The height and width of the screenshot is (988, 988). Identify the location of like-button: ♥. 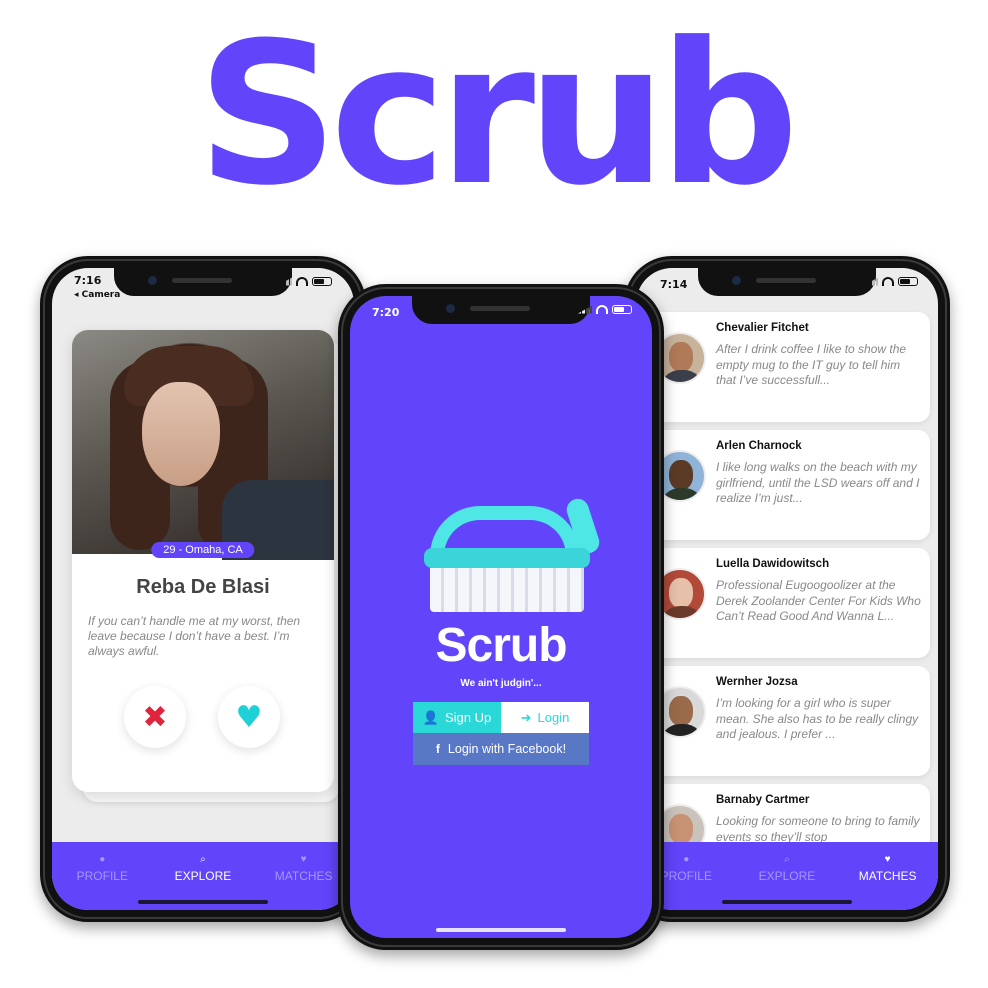
(249, 717).